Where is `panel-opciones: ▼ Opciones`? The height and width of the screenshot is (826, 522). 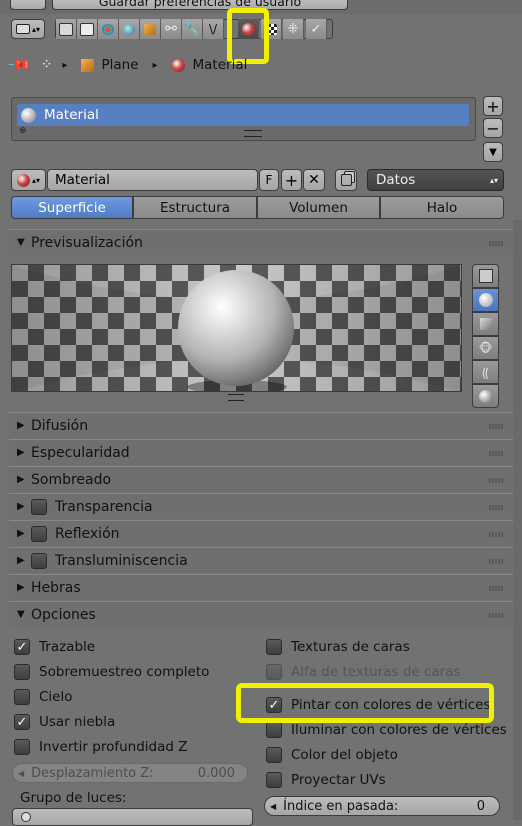 panel-opciones: ▼ Opciones is located at coordinates (261, 614).